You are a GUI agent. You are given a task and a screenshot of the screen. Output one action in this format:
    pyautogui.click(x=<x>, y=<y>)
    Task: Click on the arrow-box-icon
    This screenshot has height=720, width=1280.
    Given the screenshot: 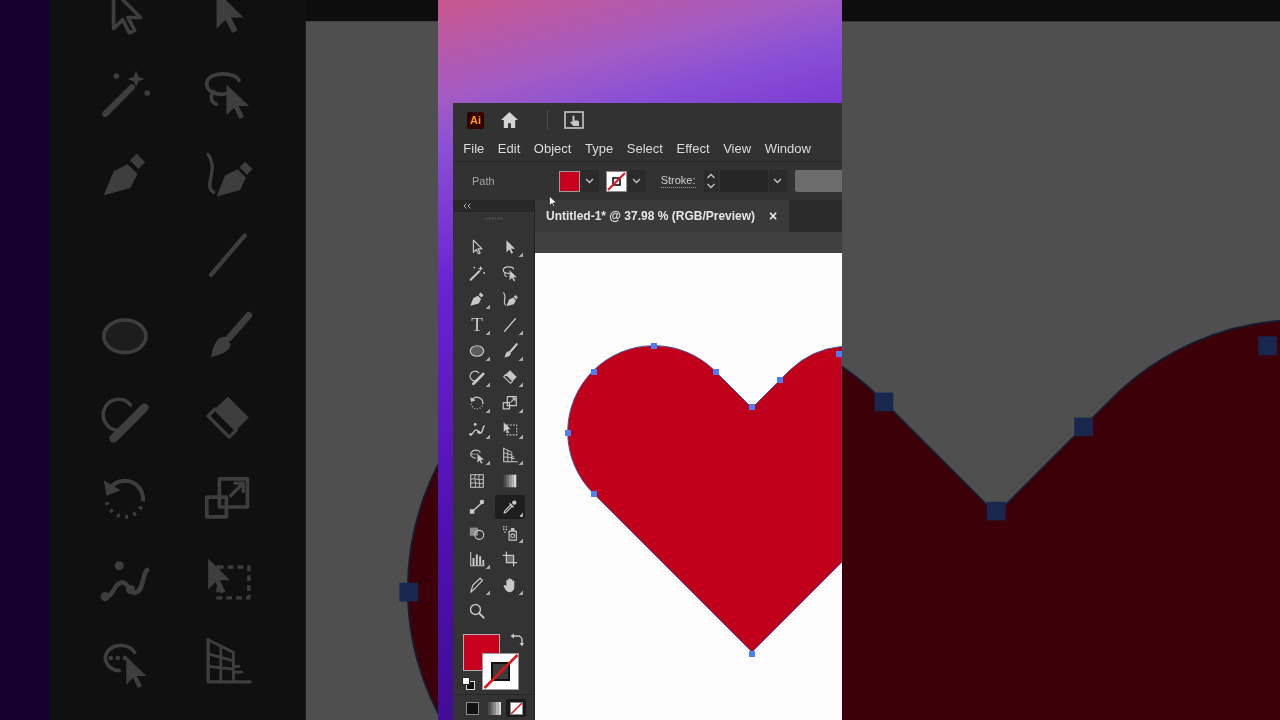 What is the action you would take?
    pyautogui.click(x=510, y=429)
    